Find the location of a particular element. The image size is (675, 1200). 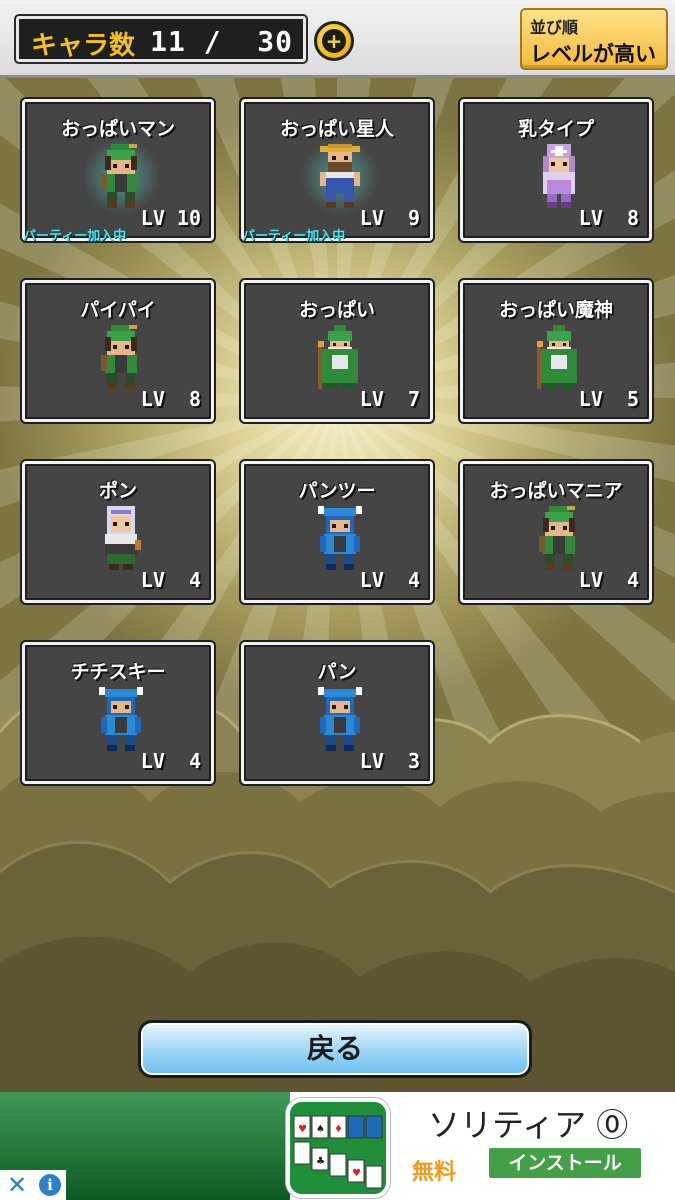

character-card: おっぱい星人 LV 9 パーティー加入中 is located at coordinates (337, 171).